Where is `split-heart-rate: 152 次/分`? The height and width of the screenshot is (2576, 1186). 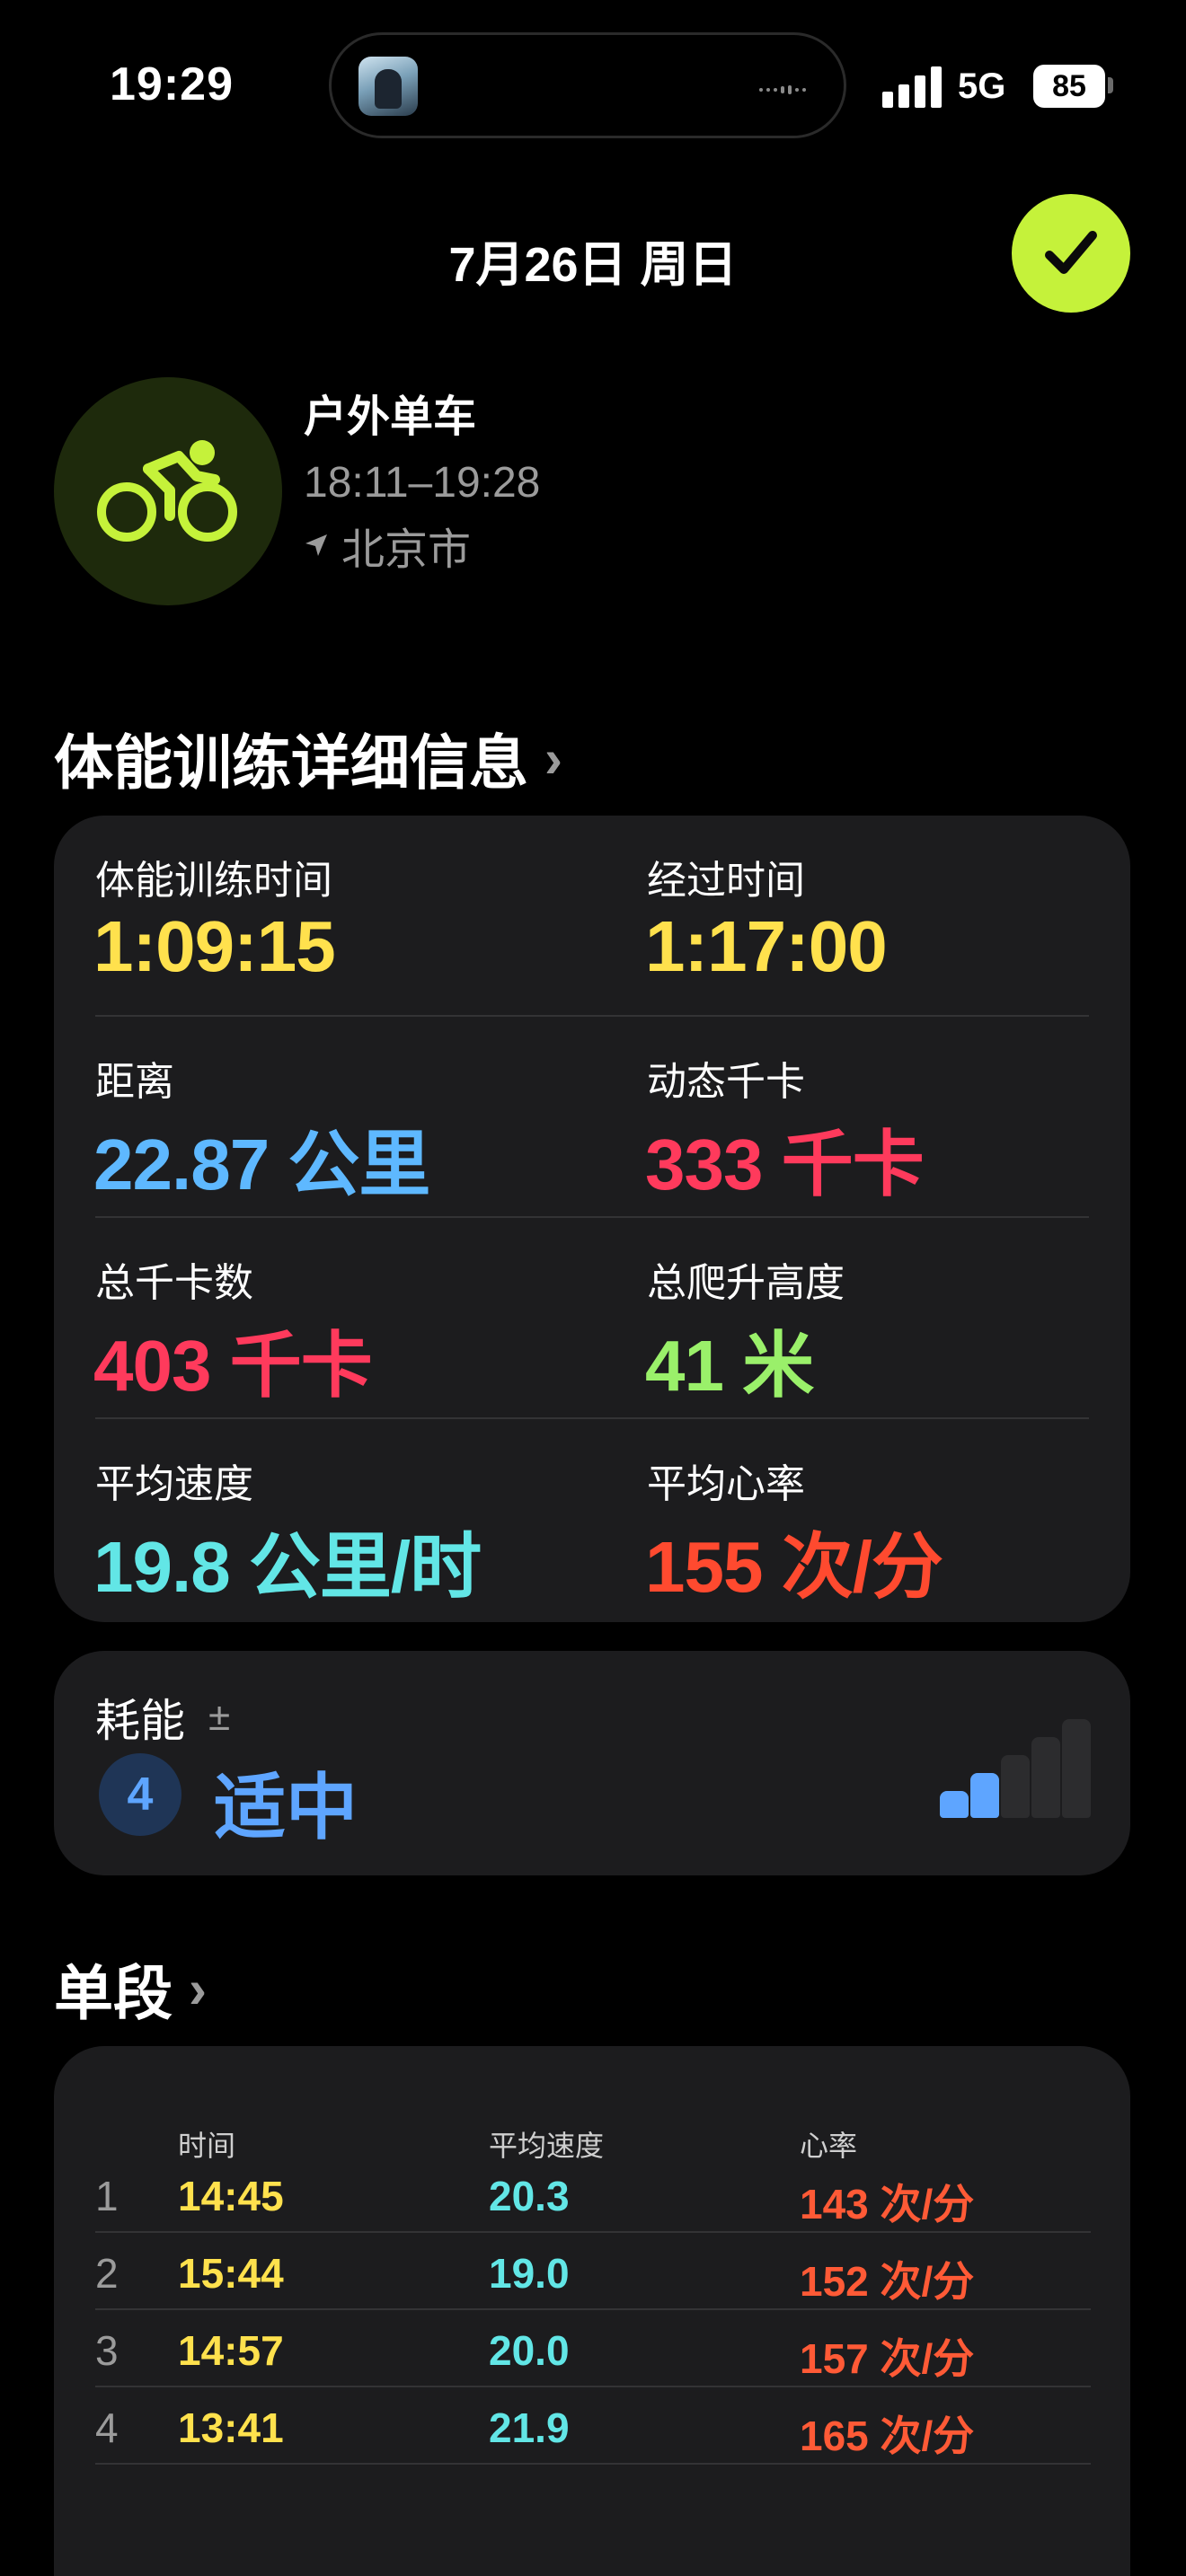 split-heart-rate: 152 次/分 is located at coordinates (887, 2281).